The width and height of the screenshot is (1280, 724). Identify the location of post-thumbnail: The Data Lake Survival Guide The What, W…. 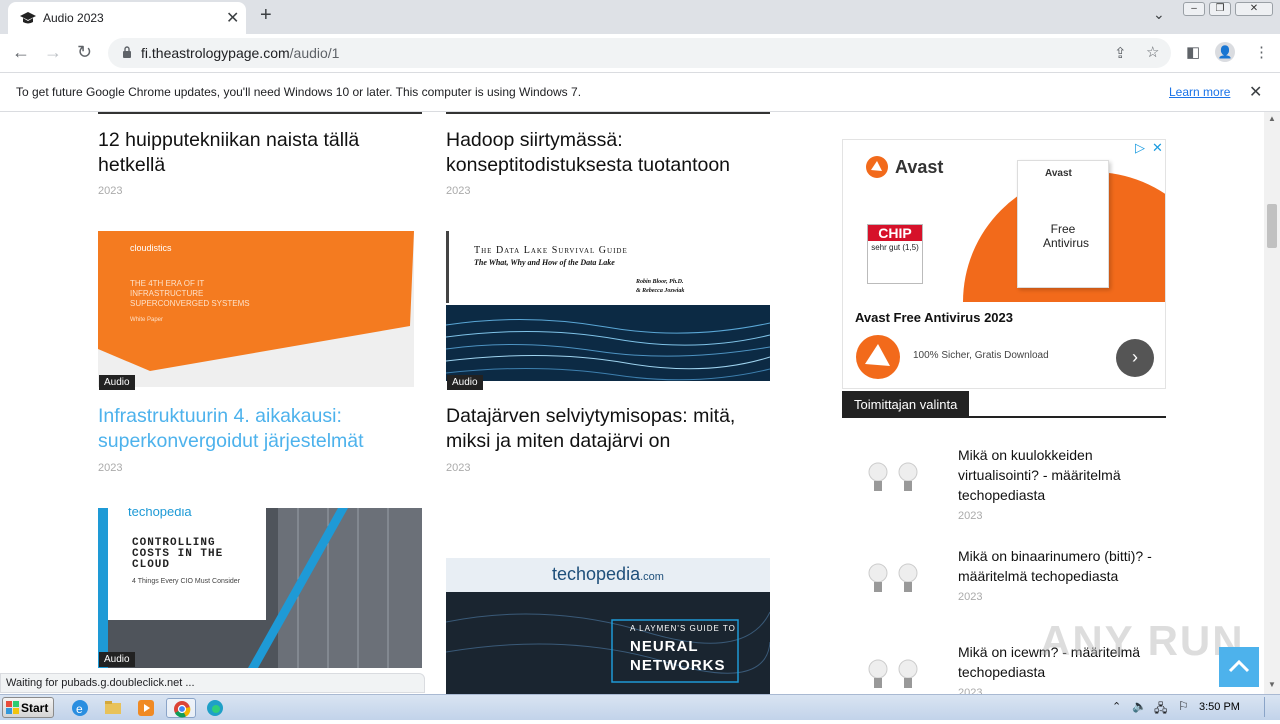
(608, 306).